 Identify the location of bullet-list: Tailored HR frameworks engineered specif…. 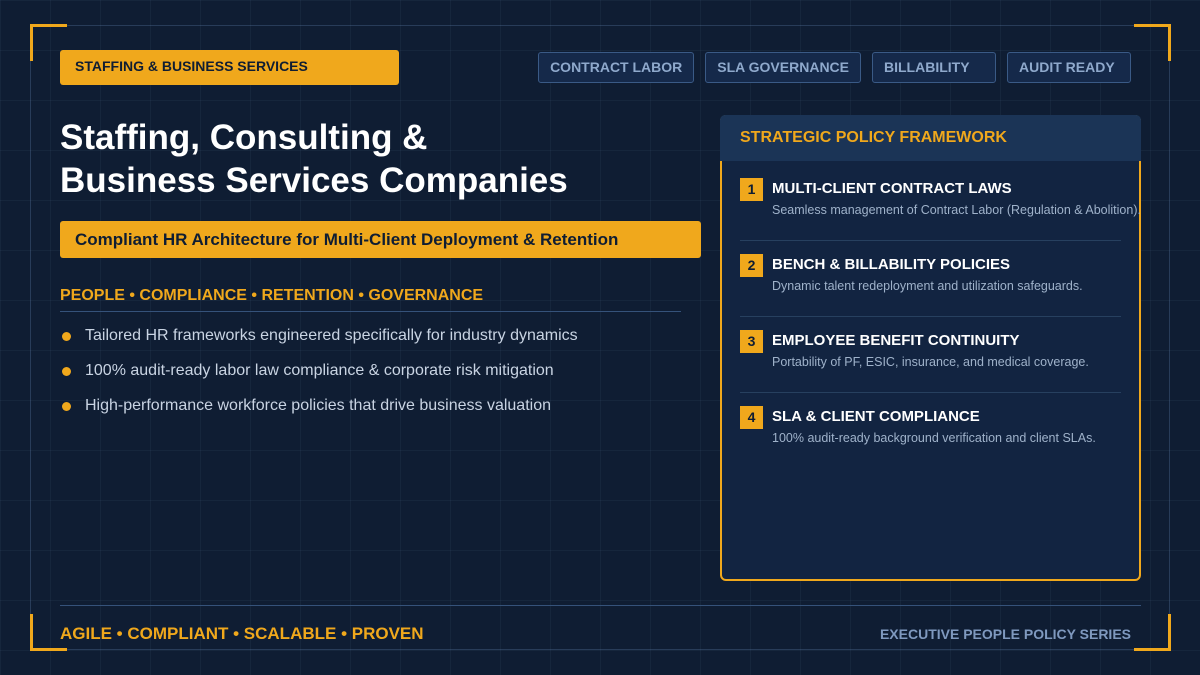
(319, 377).